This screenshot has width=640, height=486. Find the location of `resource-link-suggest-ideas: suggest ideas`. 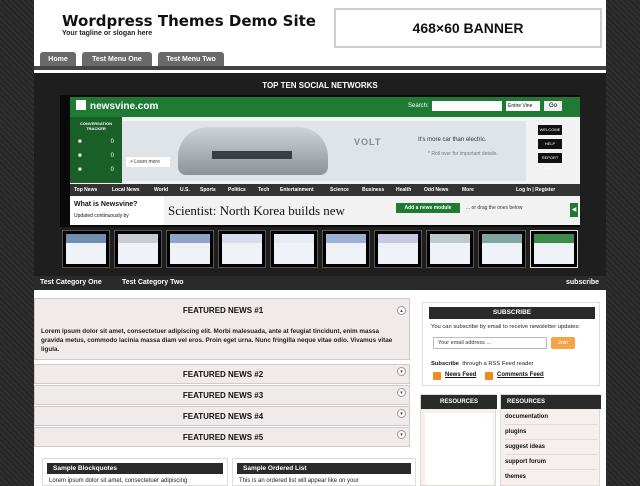

resource-link-suggest-ideas: suggest ideas is located at coordinates (551, 447).